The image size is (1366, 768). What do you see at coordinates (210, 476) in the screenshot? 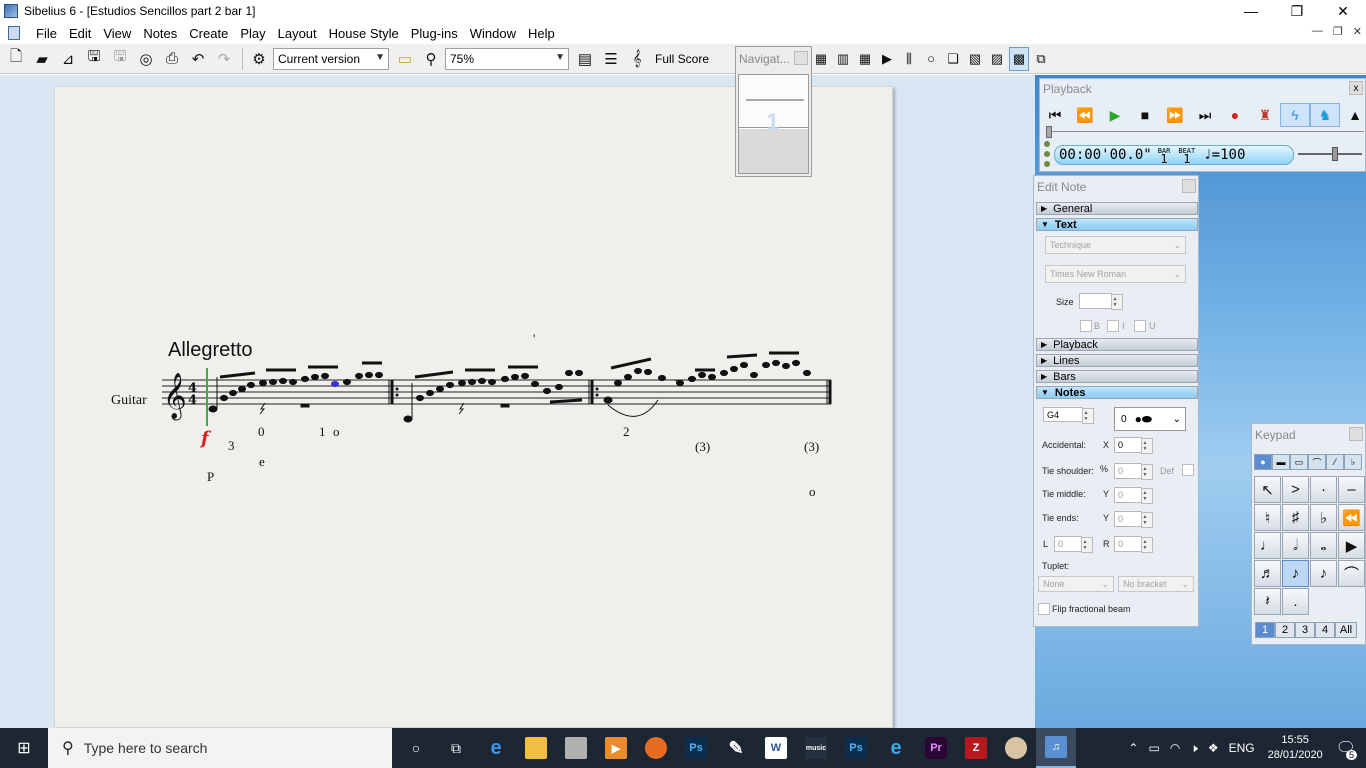
I see `technique-text: P` at bounding box center [210, 476].